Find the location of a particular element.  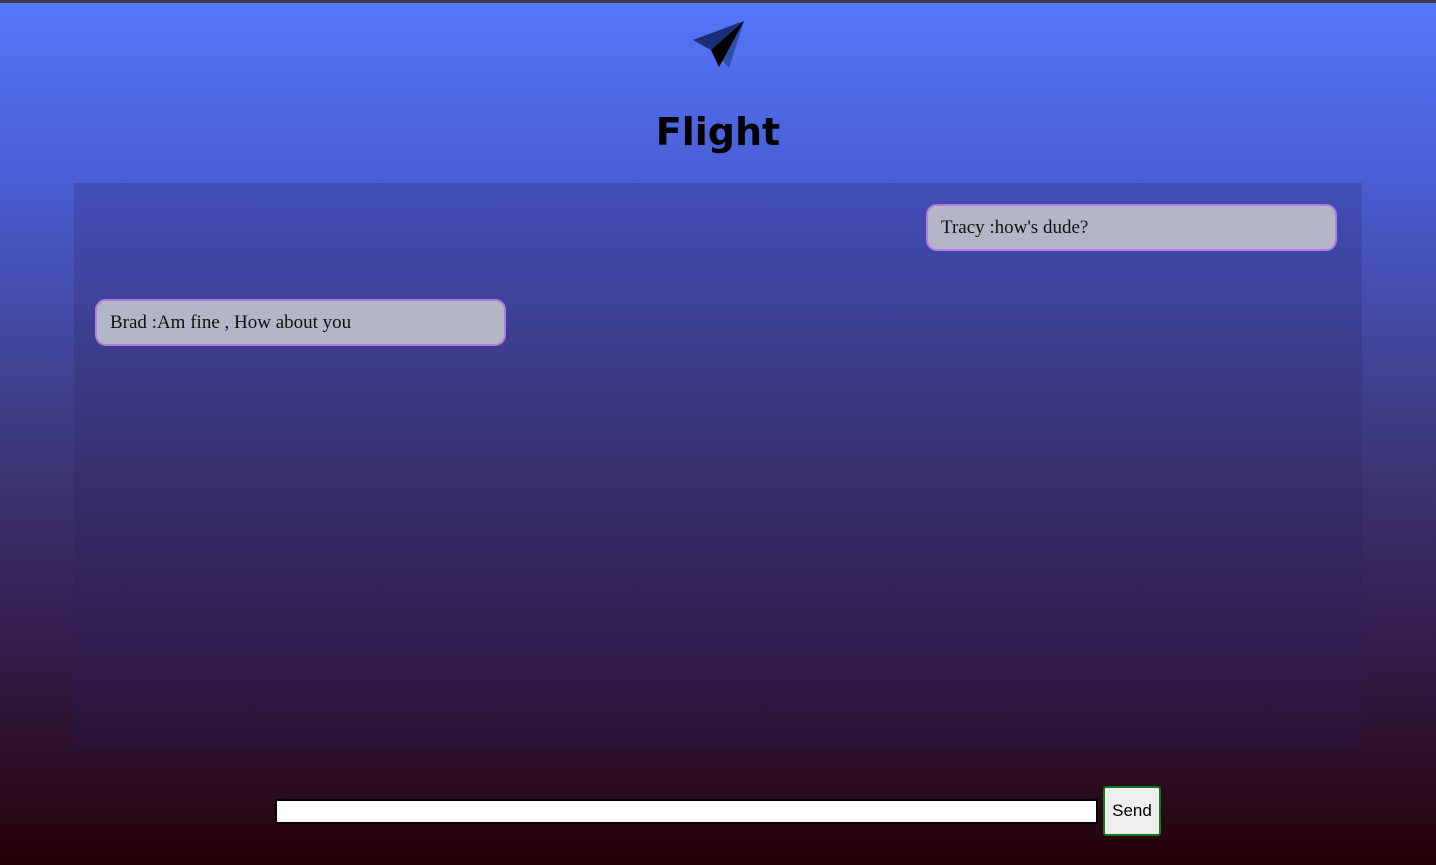

message-bubble-tracy: Tracy :how's dude? is located at coordinates (1131, 227).